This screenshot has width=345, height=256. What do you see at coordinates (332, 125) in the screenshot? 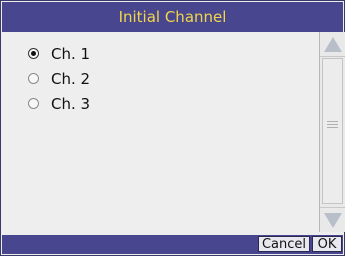
I see `grip-lines-icon` at bounding box center [332, 125].